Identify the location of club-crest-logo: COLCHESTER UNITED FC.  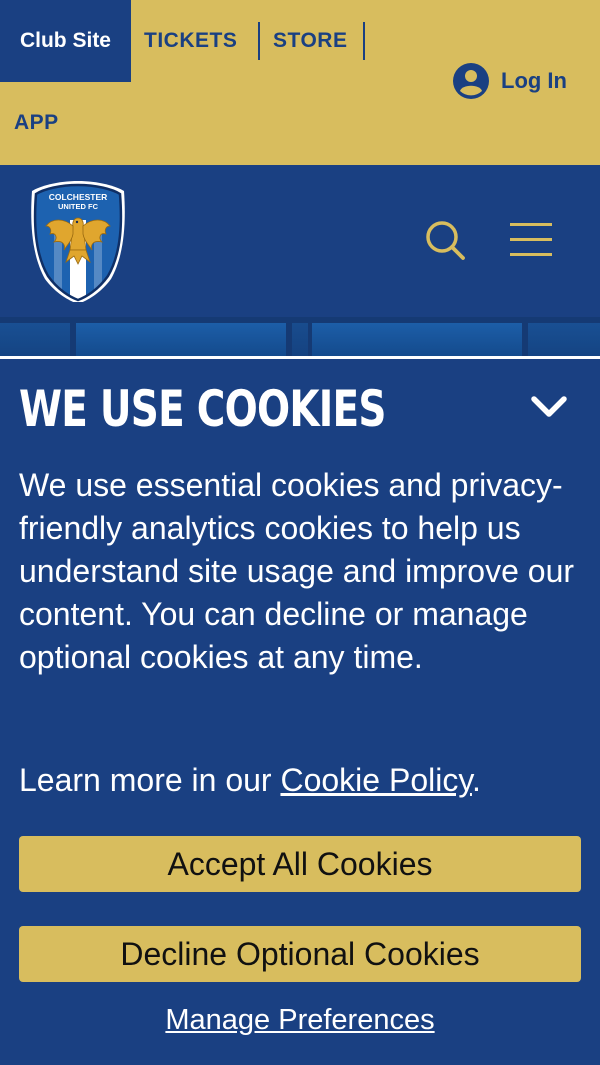
(78, 241).